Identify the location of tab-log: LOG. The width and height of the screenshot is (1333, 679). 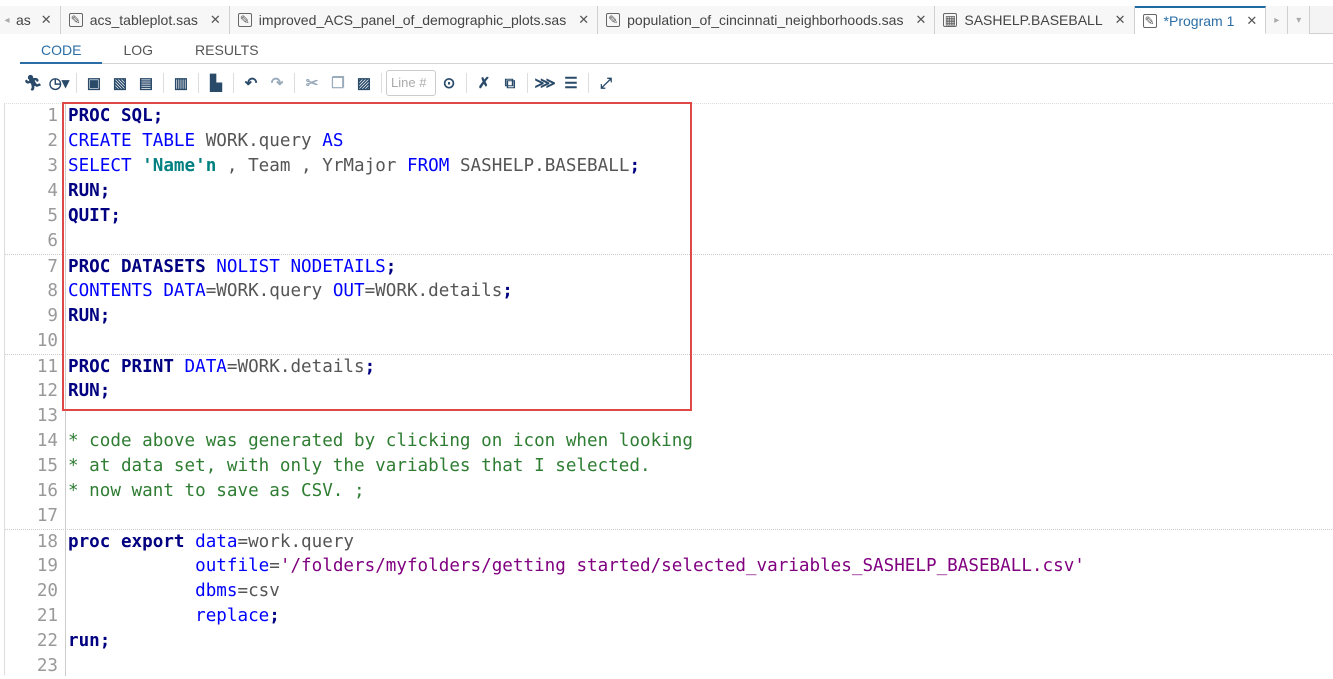
(138, 50).